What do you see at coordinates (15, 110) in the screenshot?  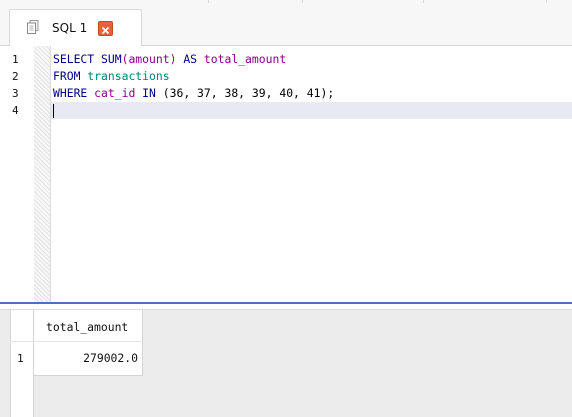 I see `line-number: 4` at bounding box center [15, 110].